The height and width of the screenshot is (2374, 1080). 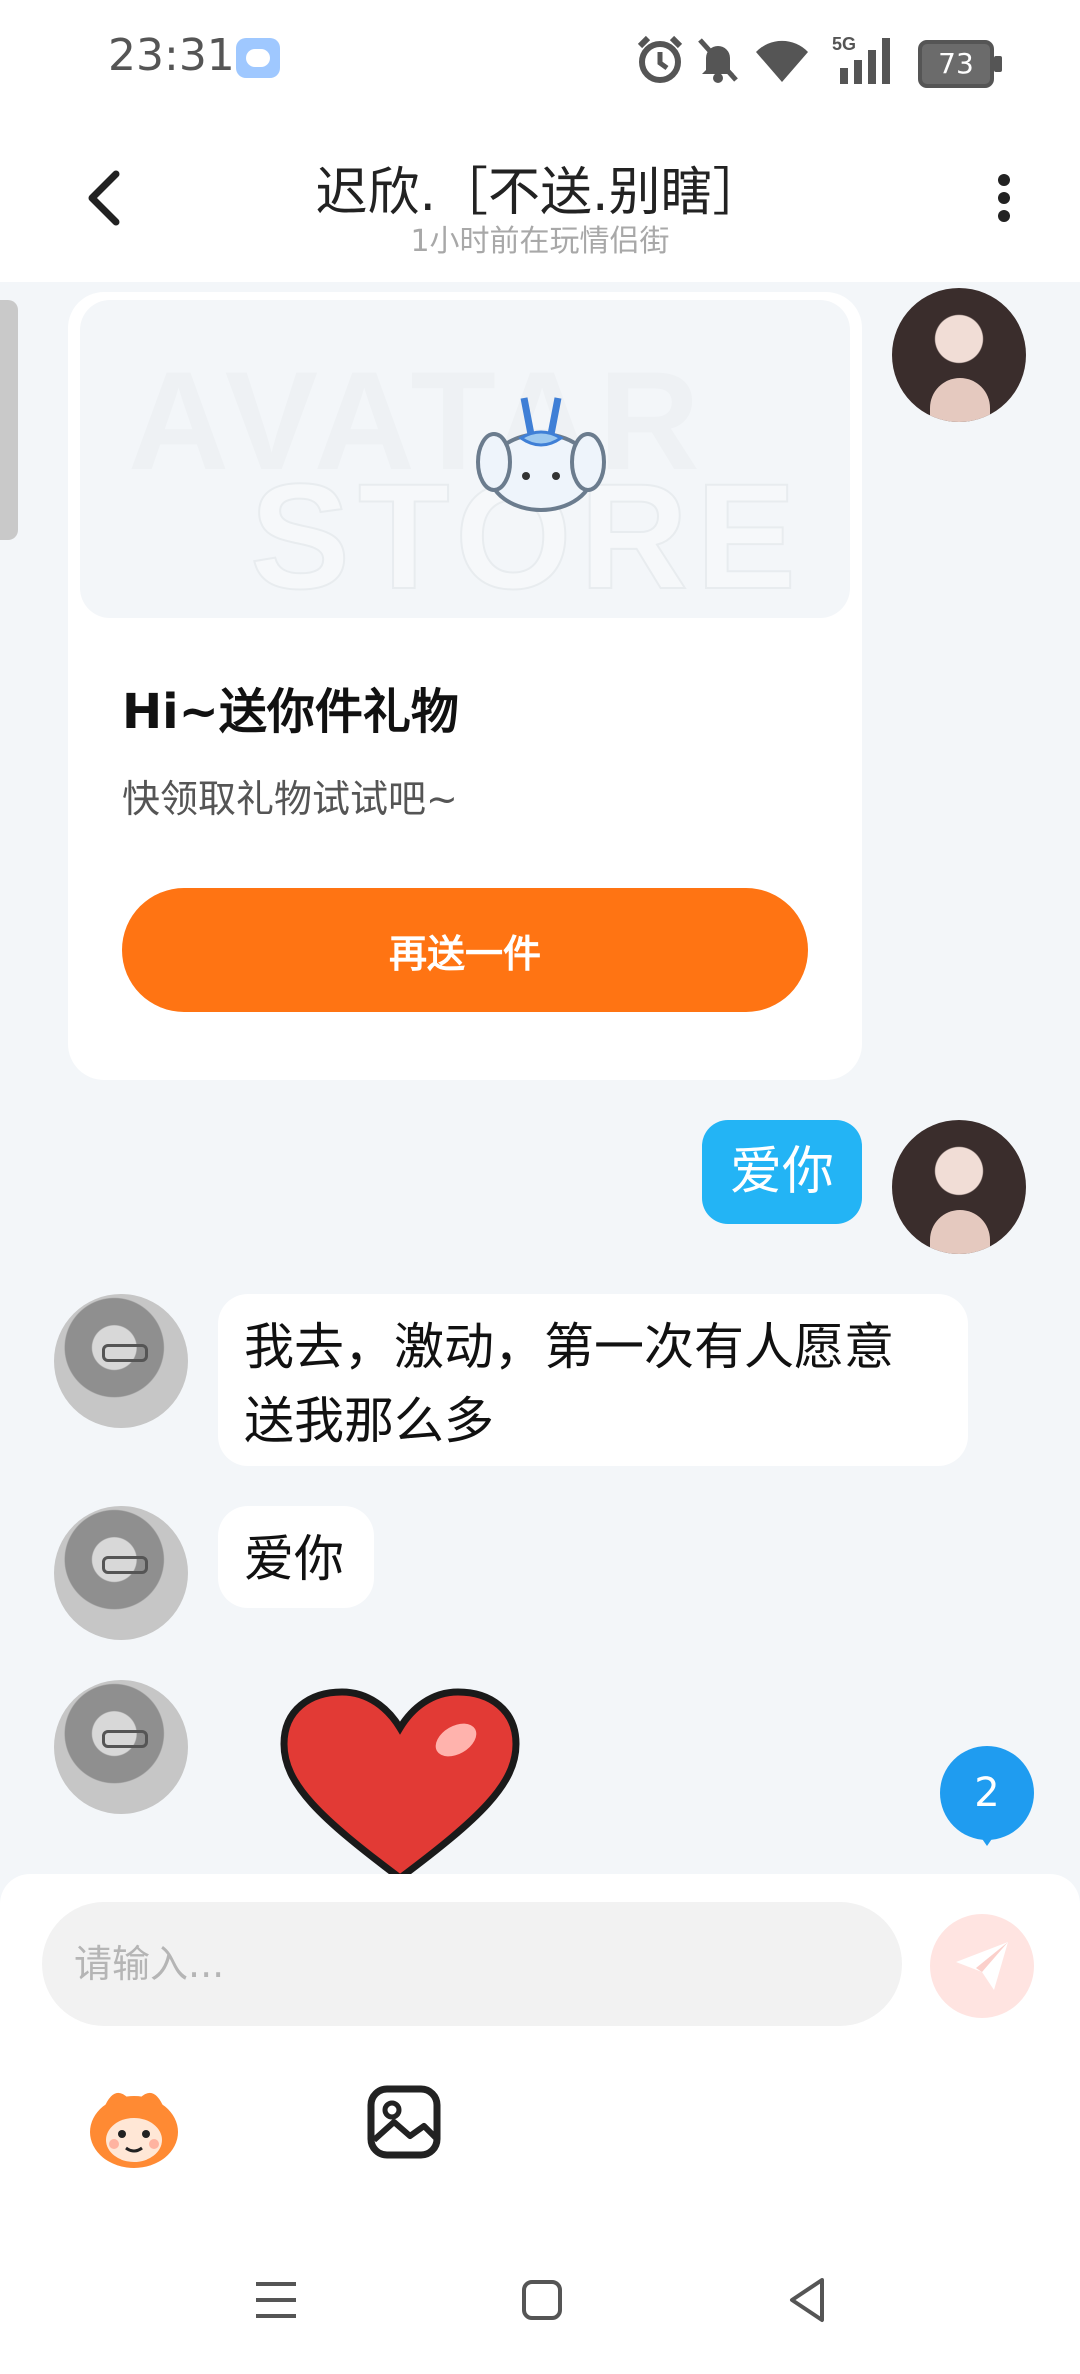 I want to click on gift-image: AVATAR STORE, so click(x=465, y=459).